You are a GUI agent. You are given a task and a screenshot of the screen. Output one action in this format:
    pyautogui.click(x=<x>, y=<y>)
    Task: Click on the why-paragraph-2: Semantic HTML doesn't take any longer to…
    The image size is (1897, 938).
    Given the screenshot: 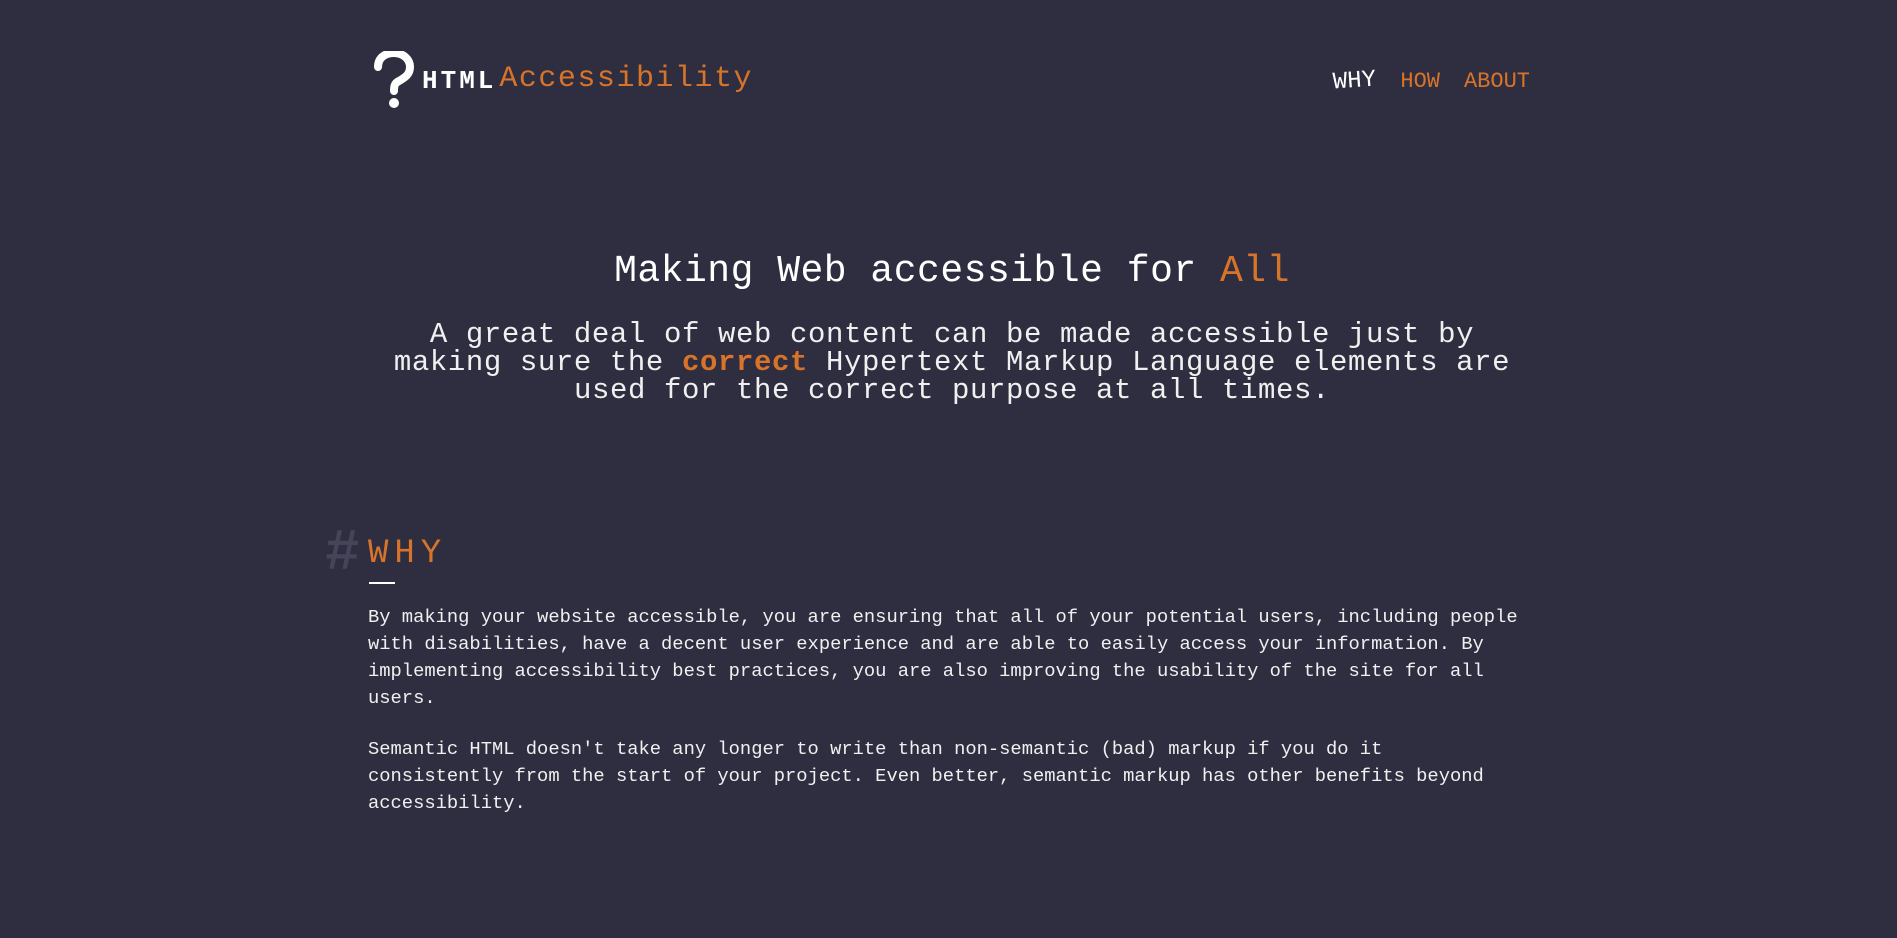 What is the action you would take?
    pyautogui.click(x=926, y=776)
    